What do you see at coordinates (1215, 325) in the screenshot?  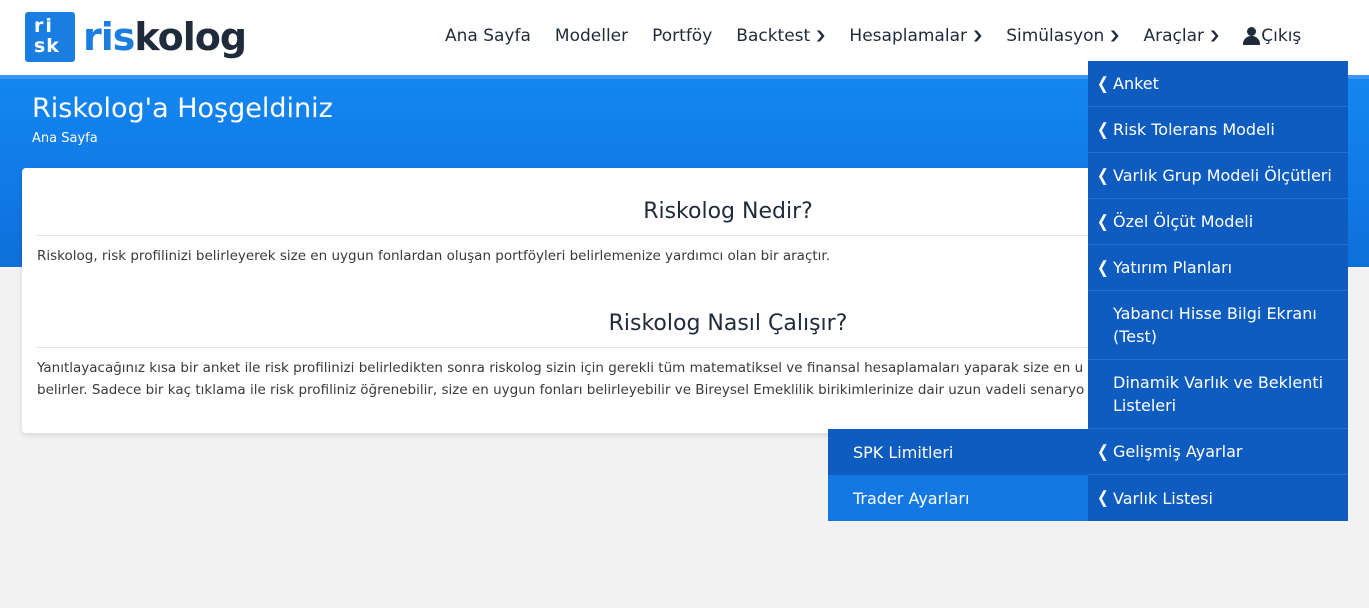 I see `menu-item-label: Yabancı Hisse Bilgi Ekranı (Test)` at bounding box center [1215, 325].